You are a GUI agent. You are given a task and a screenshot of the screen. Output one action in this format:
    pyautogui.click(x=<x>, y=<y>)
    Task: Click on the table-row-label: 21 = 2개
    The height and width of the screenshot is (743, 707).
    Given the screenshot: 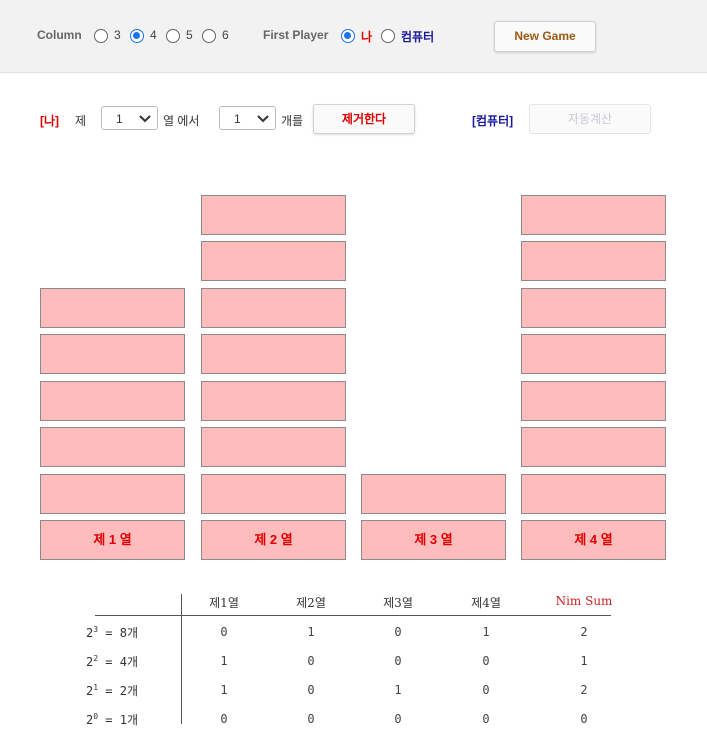 What is the action you would take?
    pyautogui.click(x=112, y=690)
    